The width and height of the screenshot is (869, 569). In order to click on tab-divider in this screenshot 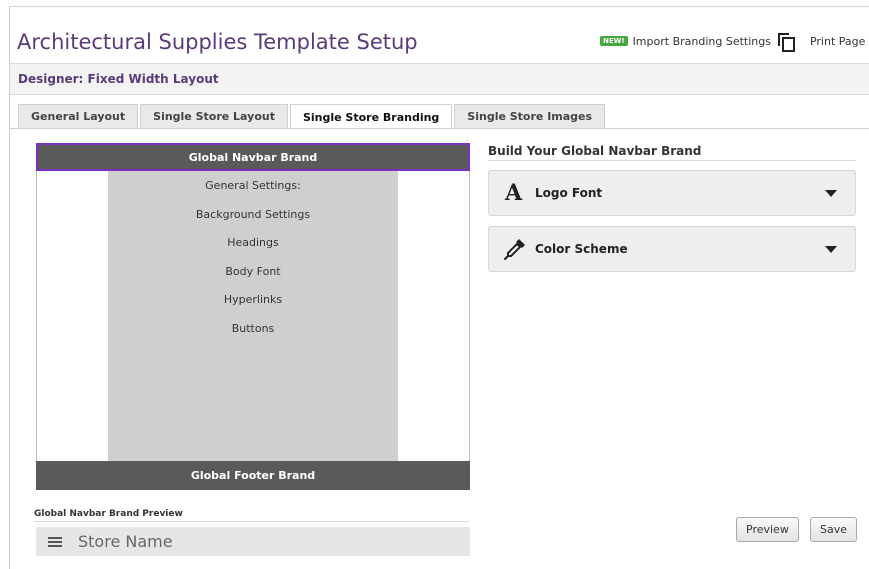, I will do `click(439, 128)`.